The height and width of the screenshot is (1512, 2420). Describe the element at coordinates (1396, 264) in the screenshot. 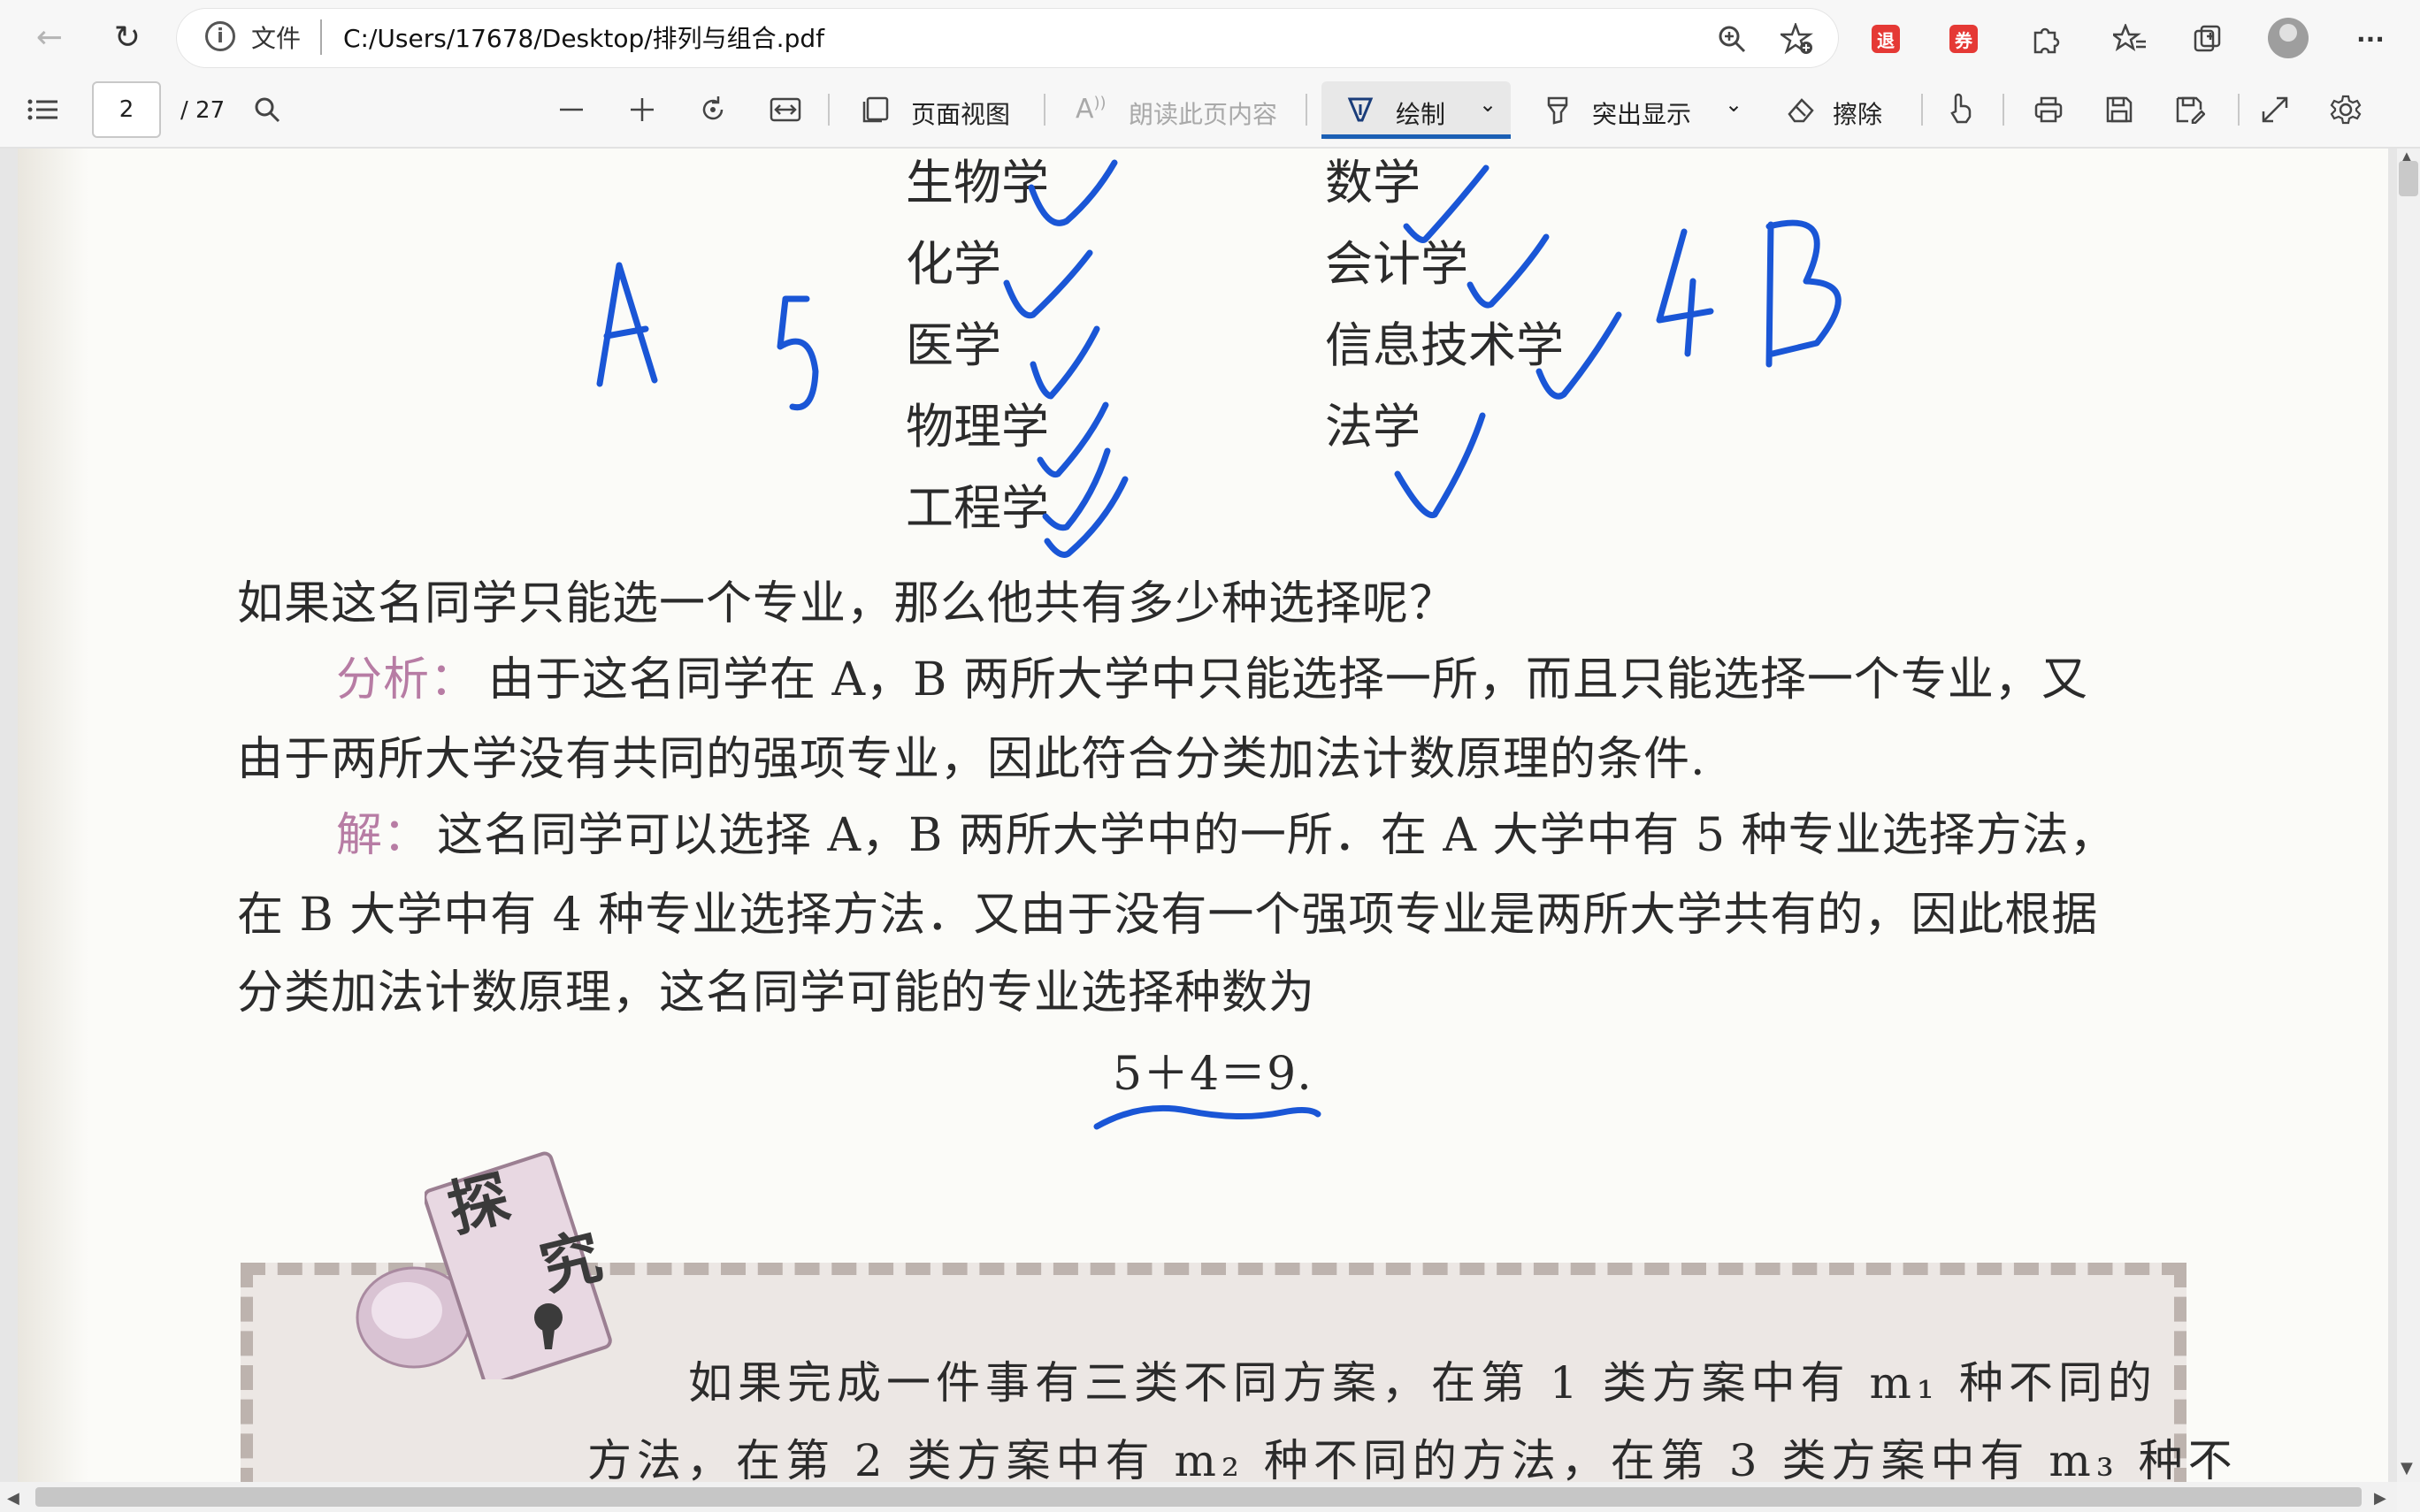

I see `major-b-item: 会计学` at that location.